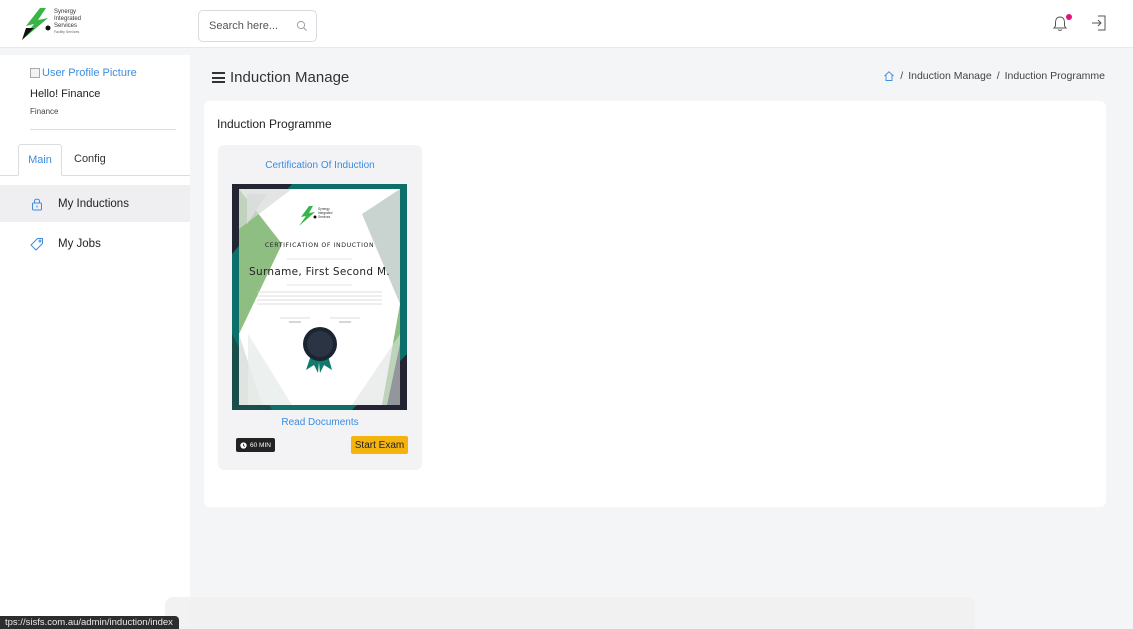  What do you see at coordinates (1054, 76) in the screenshot?
I see `breadcrumb-current: Induction Programme` at bounding box center [1054, 76].